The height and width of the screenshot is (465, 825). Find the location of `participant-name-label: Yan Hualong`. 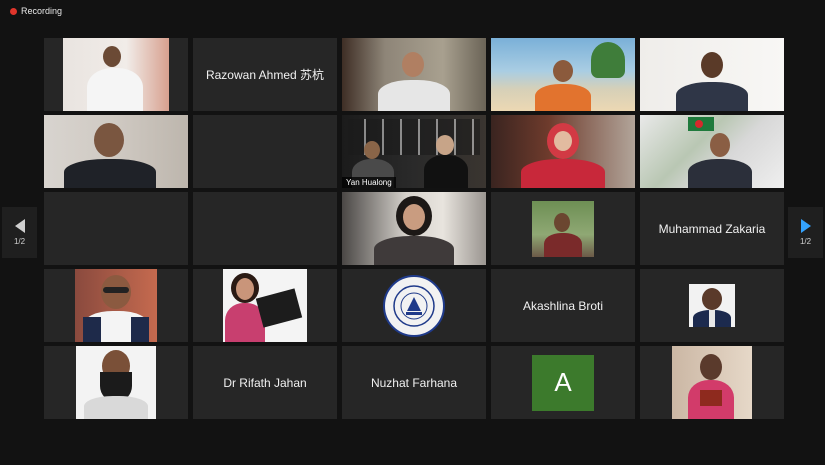

participant-name-label: Yan Hualong is located at coordinates (369, 182).